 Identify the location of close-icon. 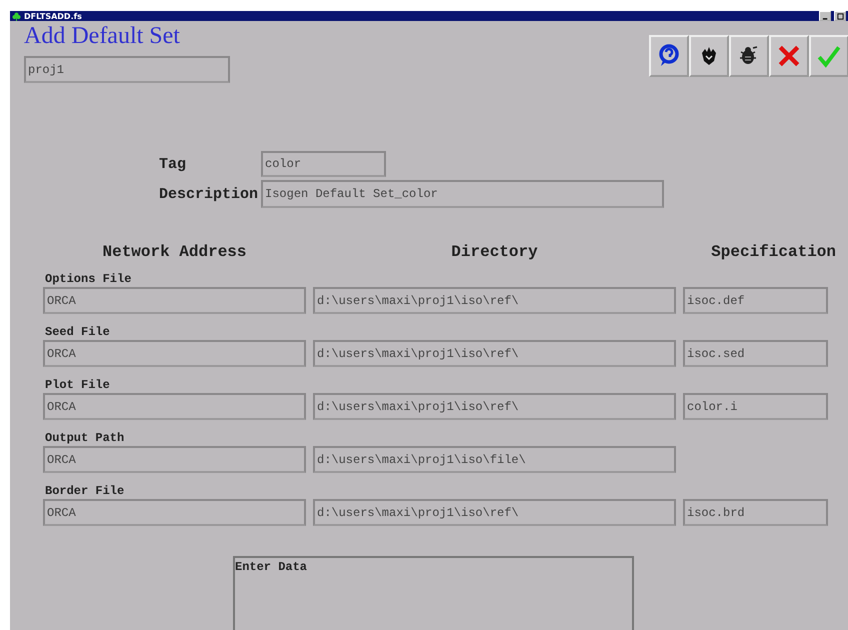
(789, 56).